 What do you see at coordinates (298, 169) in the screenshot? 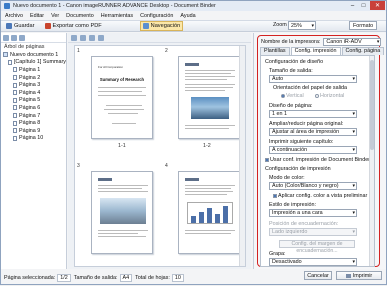
I see `print-section-title: Configuración de impresión` at bounding box center [298, 169].